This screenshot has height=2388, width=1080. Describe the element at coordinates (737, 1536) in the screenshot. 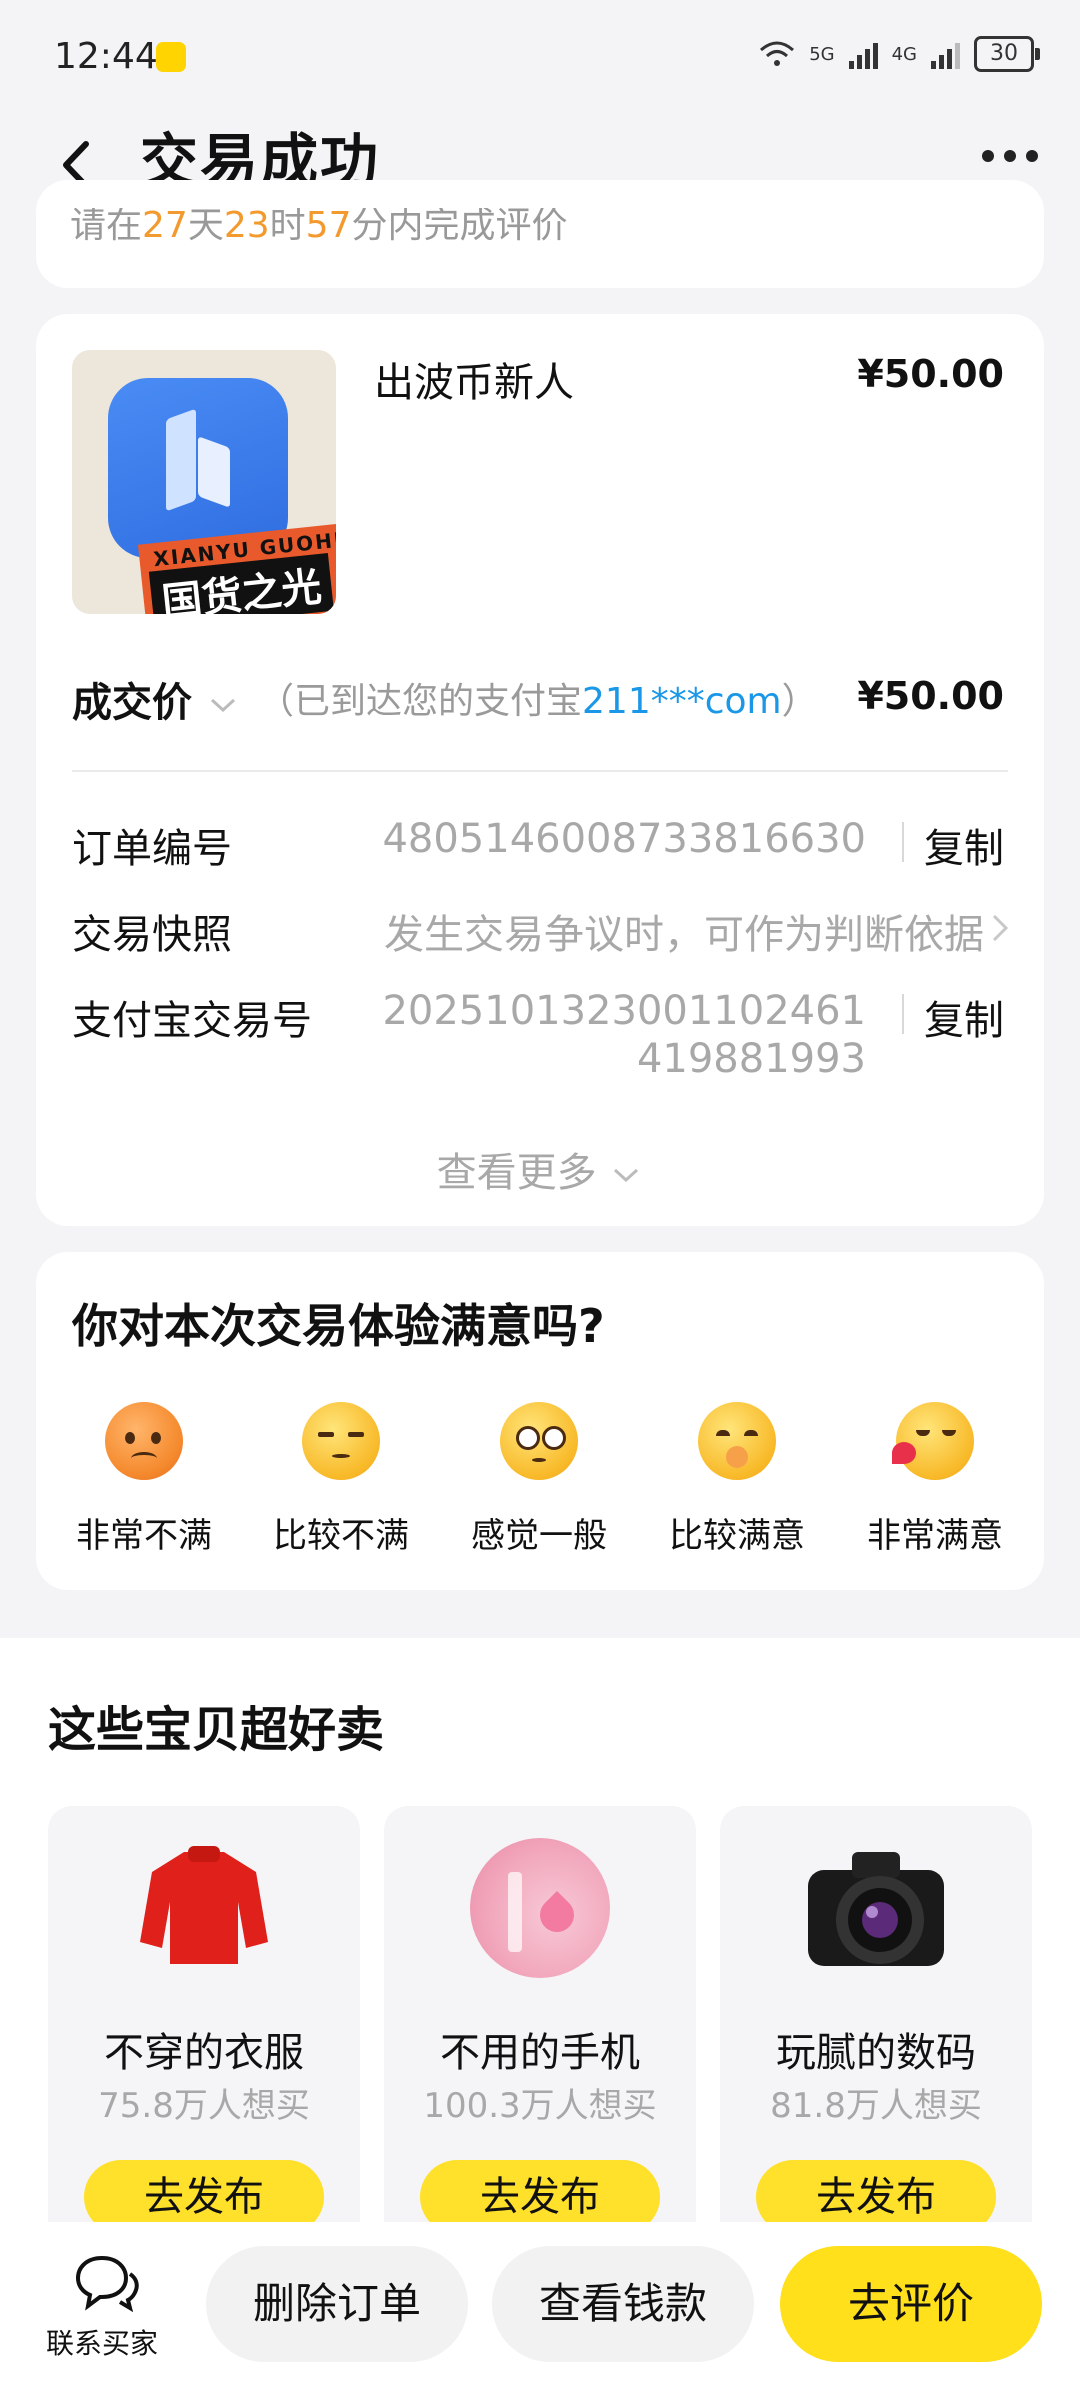

I see `rating-label: 比较满意` at that location.